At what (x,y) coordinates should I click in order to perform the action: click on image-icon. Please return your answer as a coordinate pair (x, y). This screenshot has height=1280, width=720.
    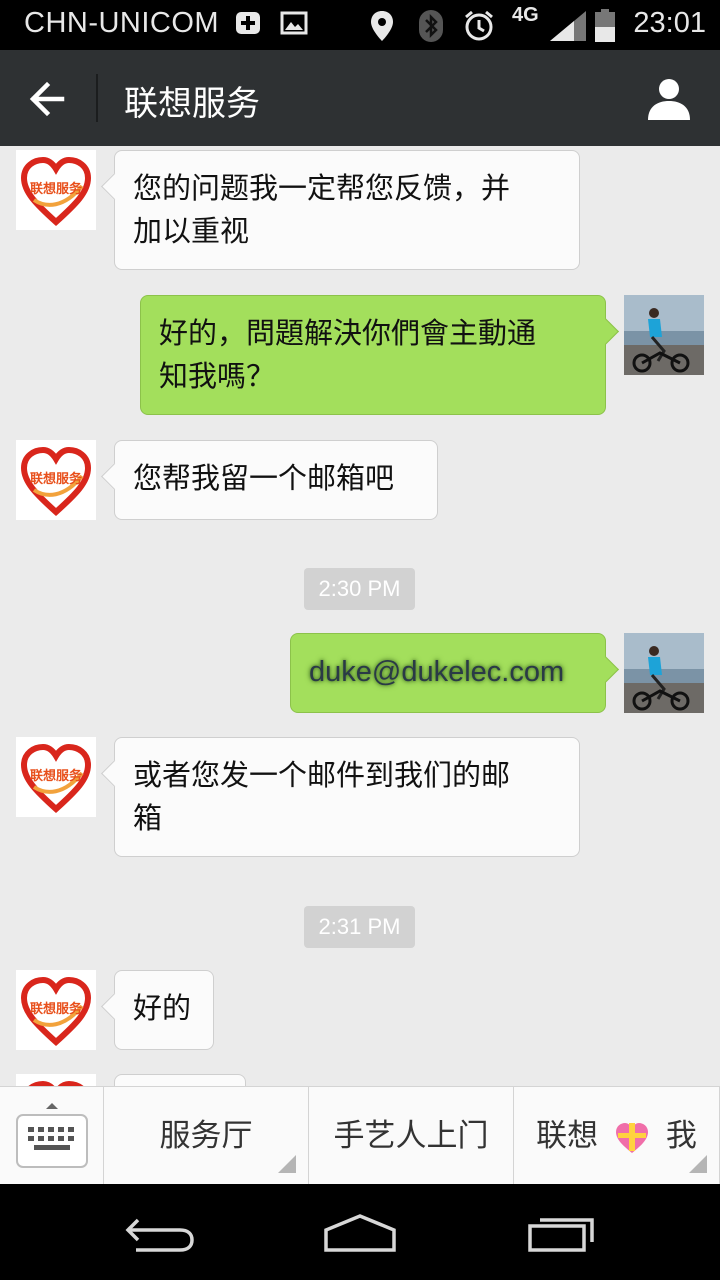
    Looking at the image, I should click on (294, 23).